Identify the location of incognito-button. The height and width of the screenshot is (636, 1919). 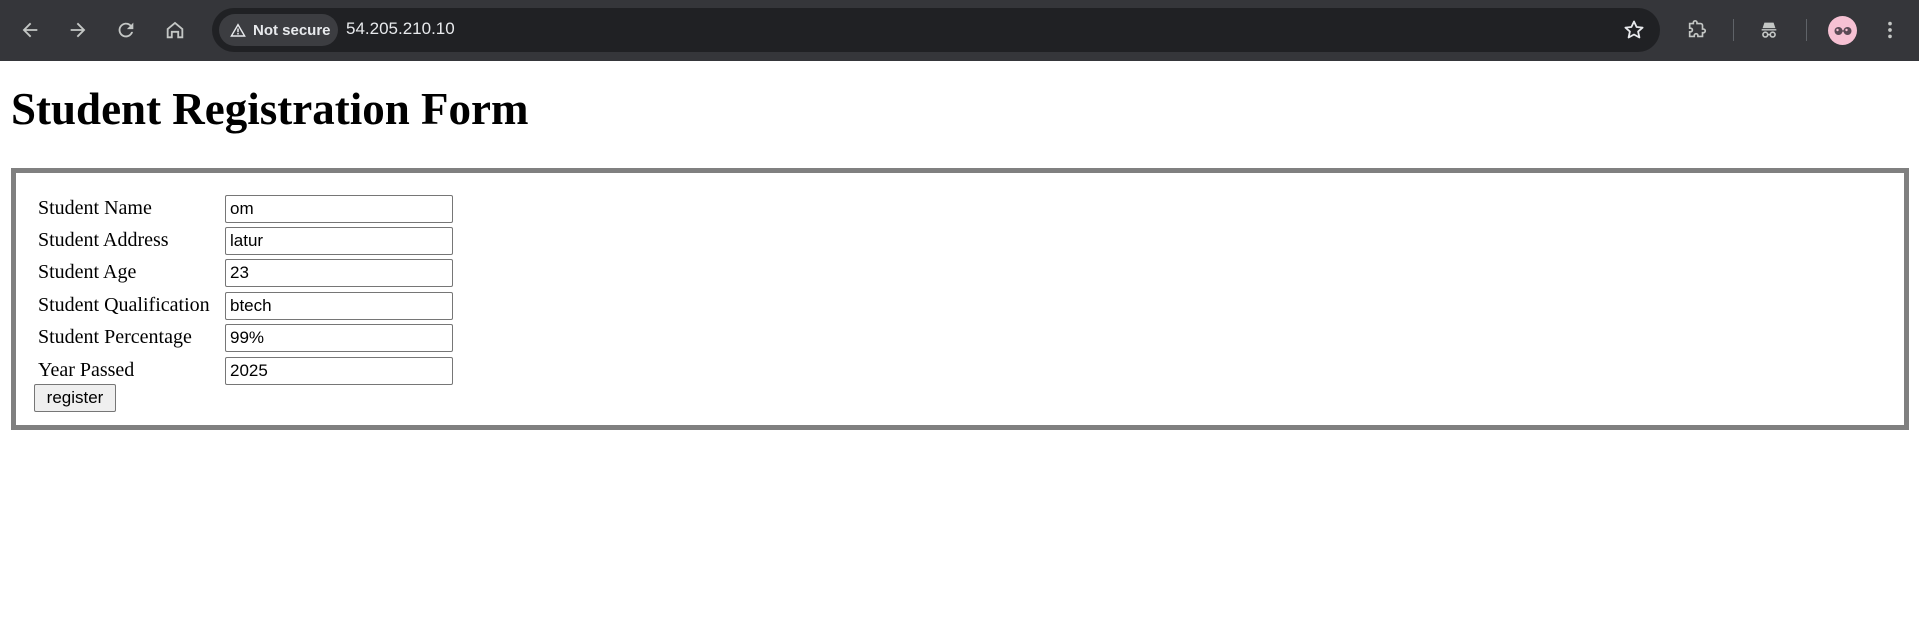
(1769, 30).